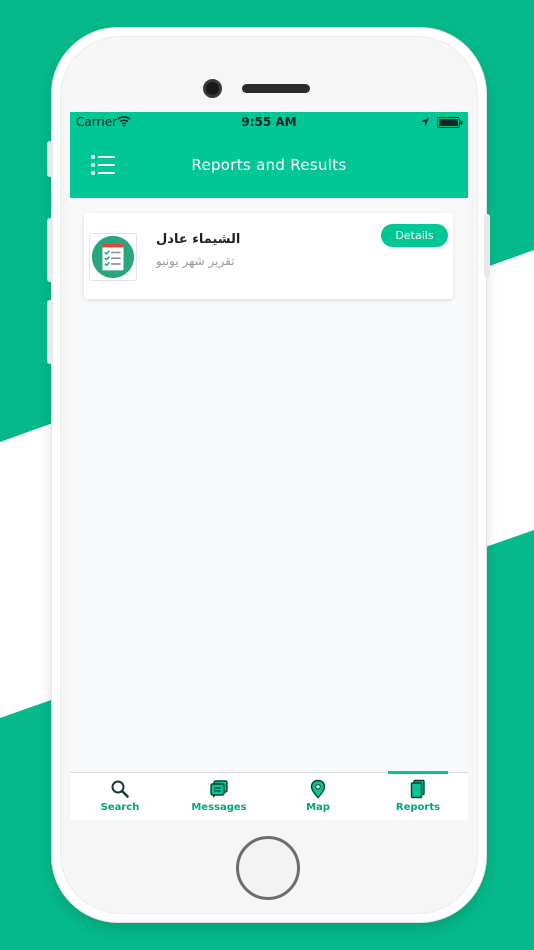 Image resolution: width=534 pixels, height=950 pixels. I want to click on status-bar: Carrier 9:55 AM, so click(269, 122).